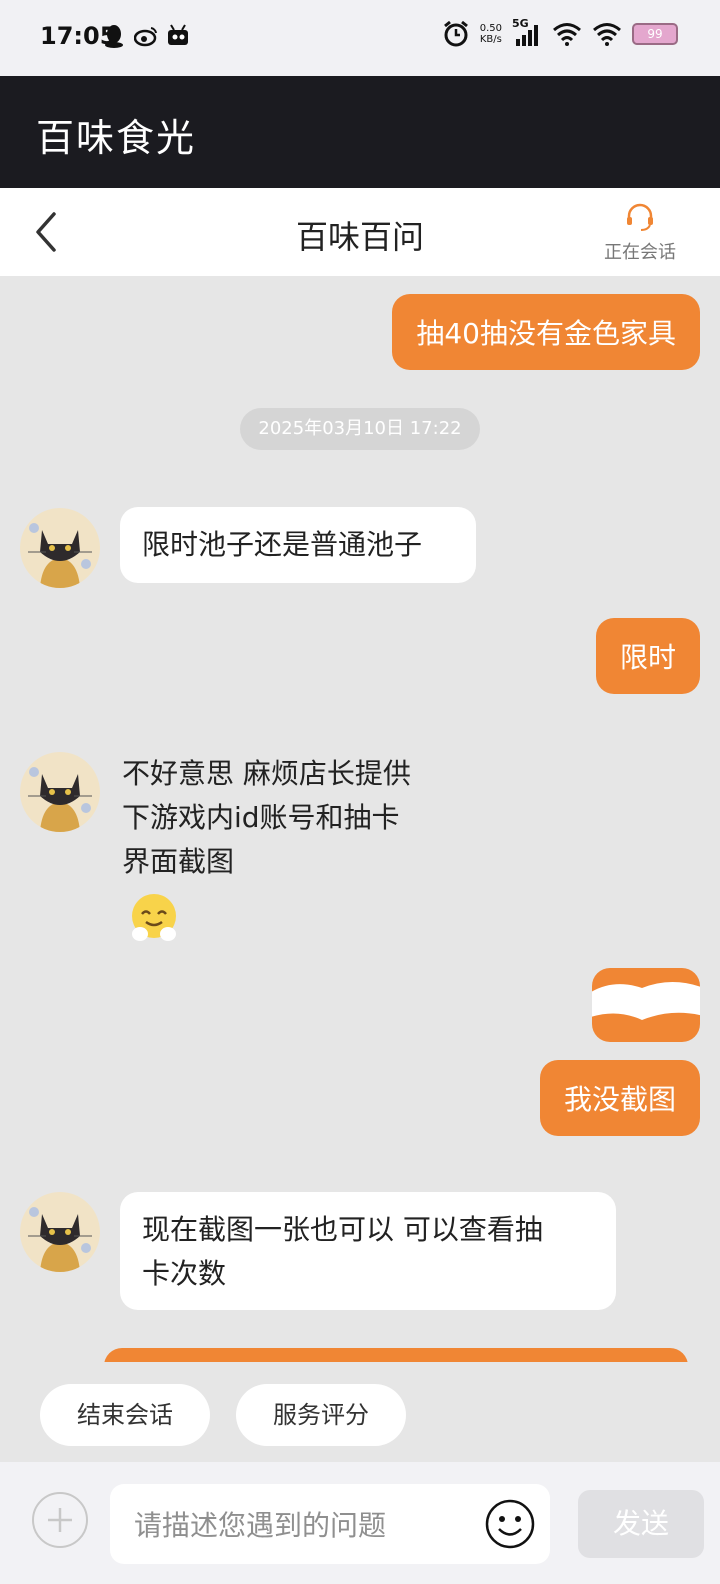 The height and width of the screenshot is (1584, 720). Describe the element at coordinates (321, 1415) in the screenshot. I see `rate-service-button: 服务评分` at that location.